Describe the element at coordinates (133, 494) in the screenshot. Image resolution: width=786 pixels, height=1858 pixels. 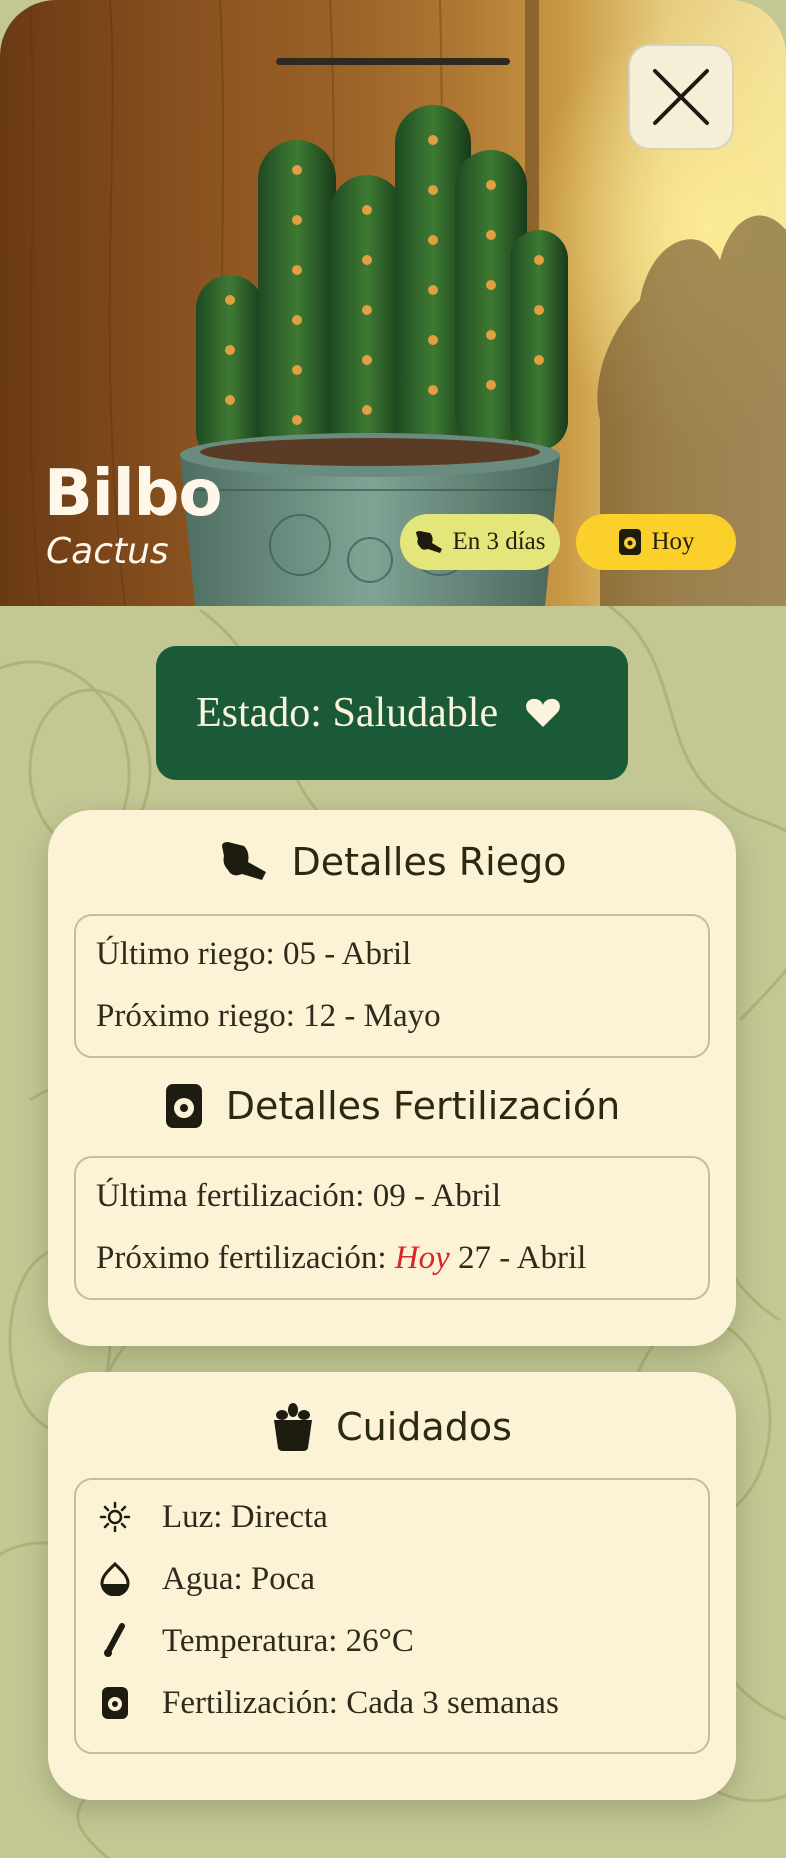
I see `plant-name: Bilbo` at that location.